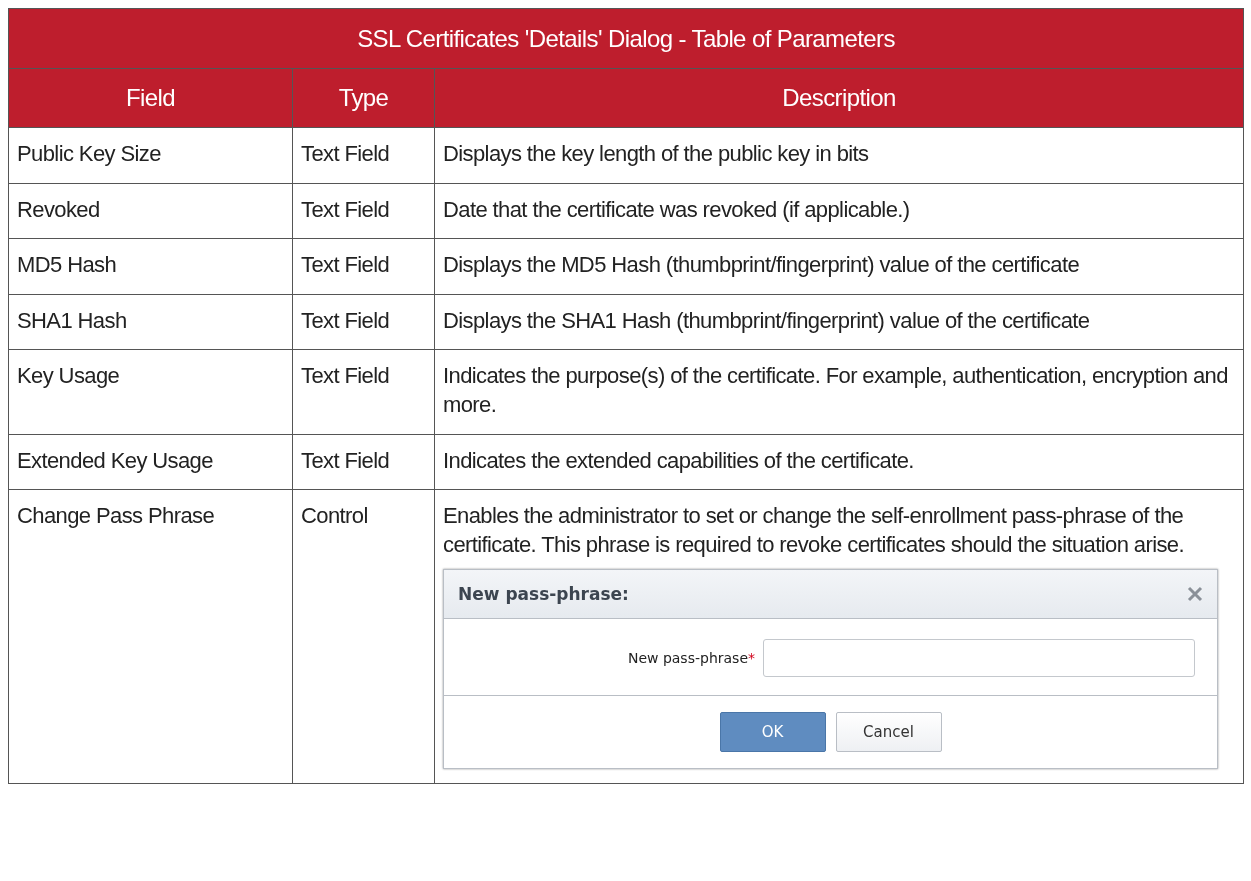 Image resolution: width=1251 pixels, height=881 pixels. What do you see at coordinates (150, 392) in the screenshot?
I see `table-cell: Key Usage` at bounding box center [150, 392].